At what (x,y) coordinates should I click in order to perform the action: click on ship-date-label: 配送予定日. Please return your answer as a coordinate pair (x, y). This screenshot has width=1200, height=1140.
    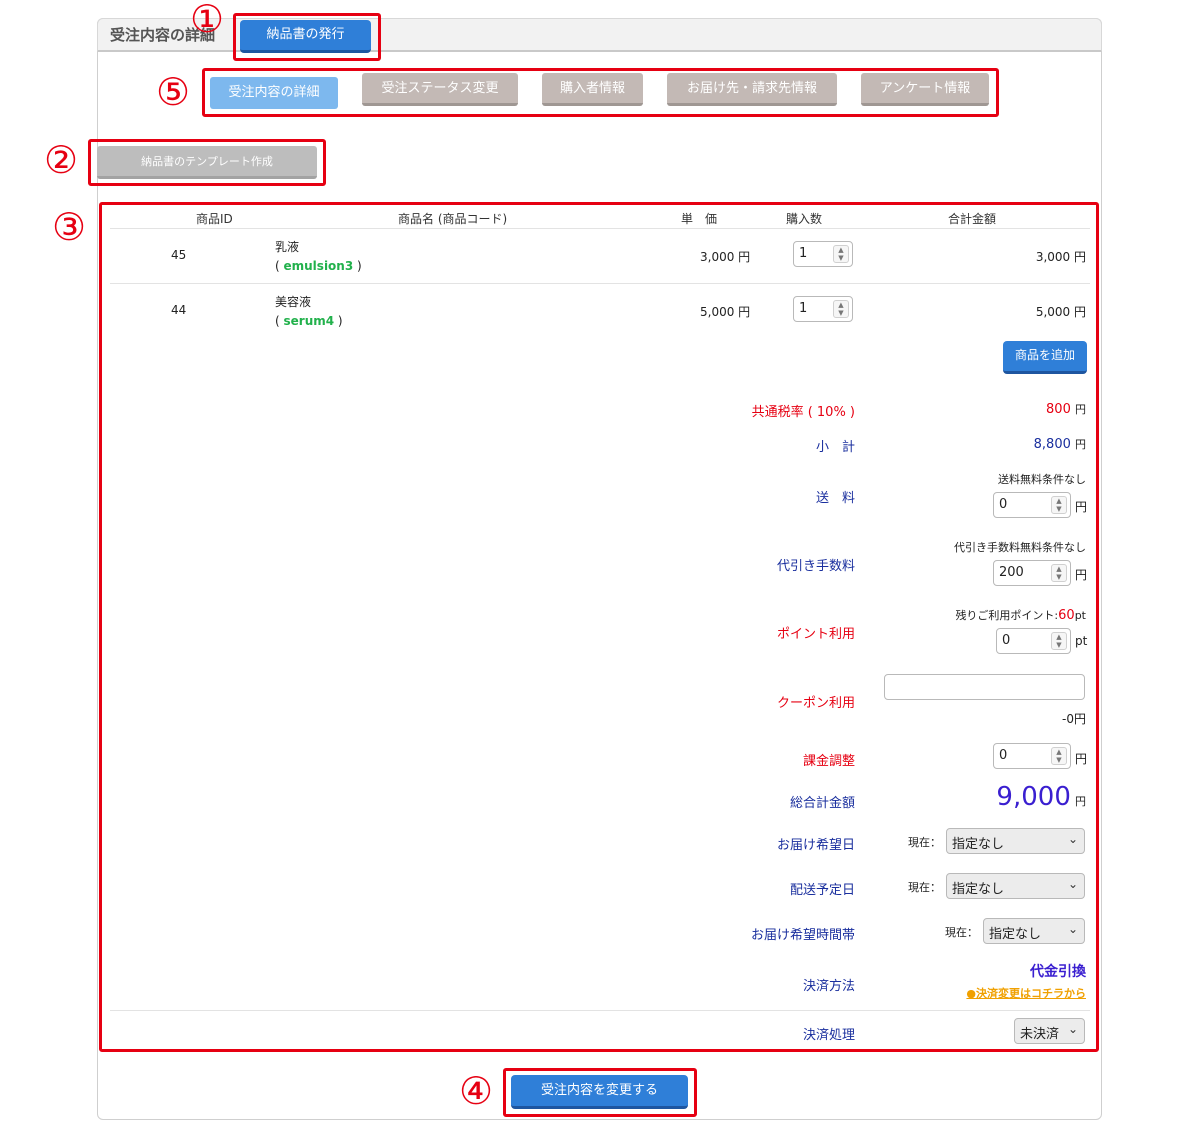
    Looking at the image, I should click on (822, 890).